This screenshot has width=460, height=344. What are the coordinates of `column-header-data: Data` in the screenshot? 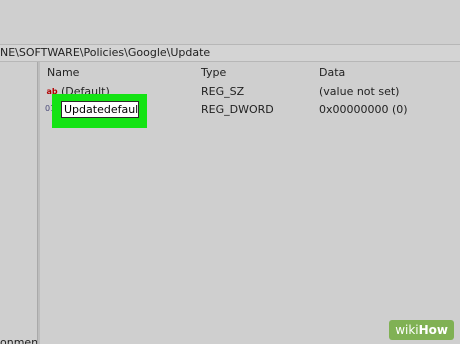 It's located at (332, 72).